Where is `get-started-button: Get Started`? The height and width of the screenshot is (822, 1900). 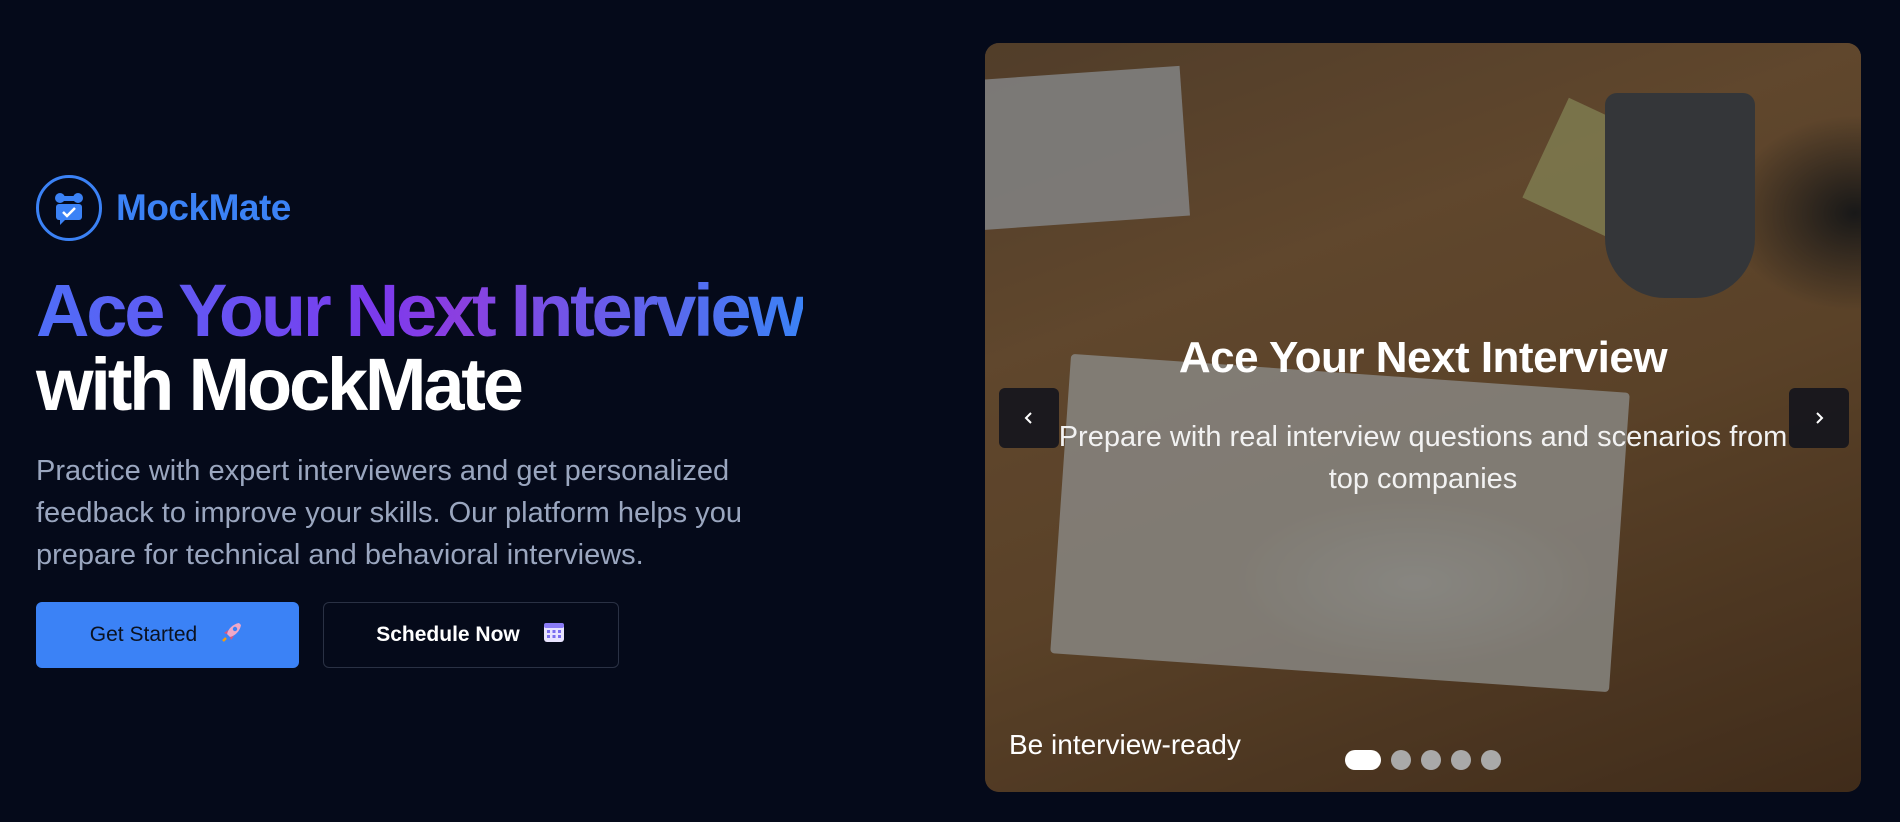
get-started-button: Get Started is located at coordinates (167, 635).